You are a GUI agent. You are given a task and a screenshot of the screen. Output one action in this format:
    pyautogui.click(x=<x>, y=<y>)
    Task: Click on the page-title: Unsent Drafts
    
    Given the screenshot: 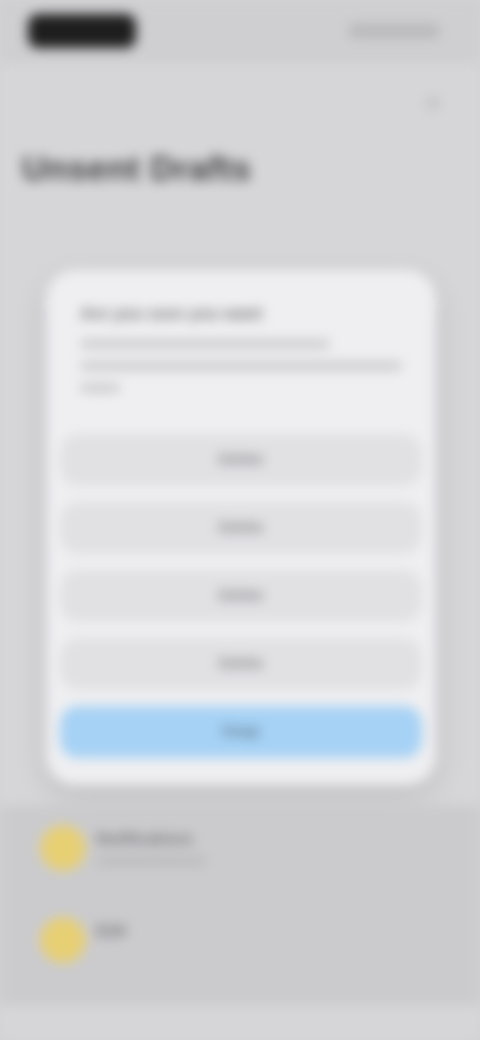 What is the action you would take?
    pyautogui.click(x=137, y=169)
    